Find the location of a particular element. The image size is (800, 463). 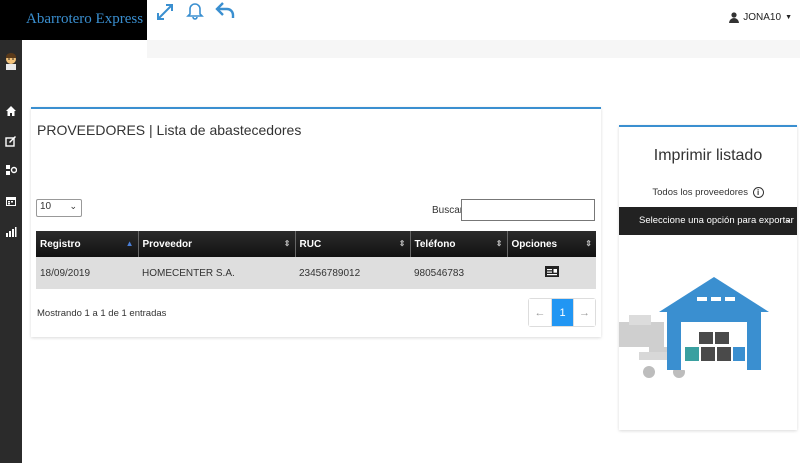

column-header-ruc: RUC ⇕ is located at coordinates (353, 244).